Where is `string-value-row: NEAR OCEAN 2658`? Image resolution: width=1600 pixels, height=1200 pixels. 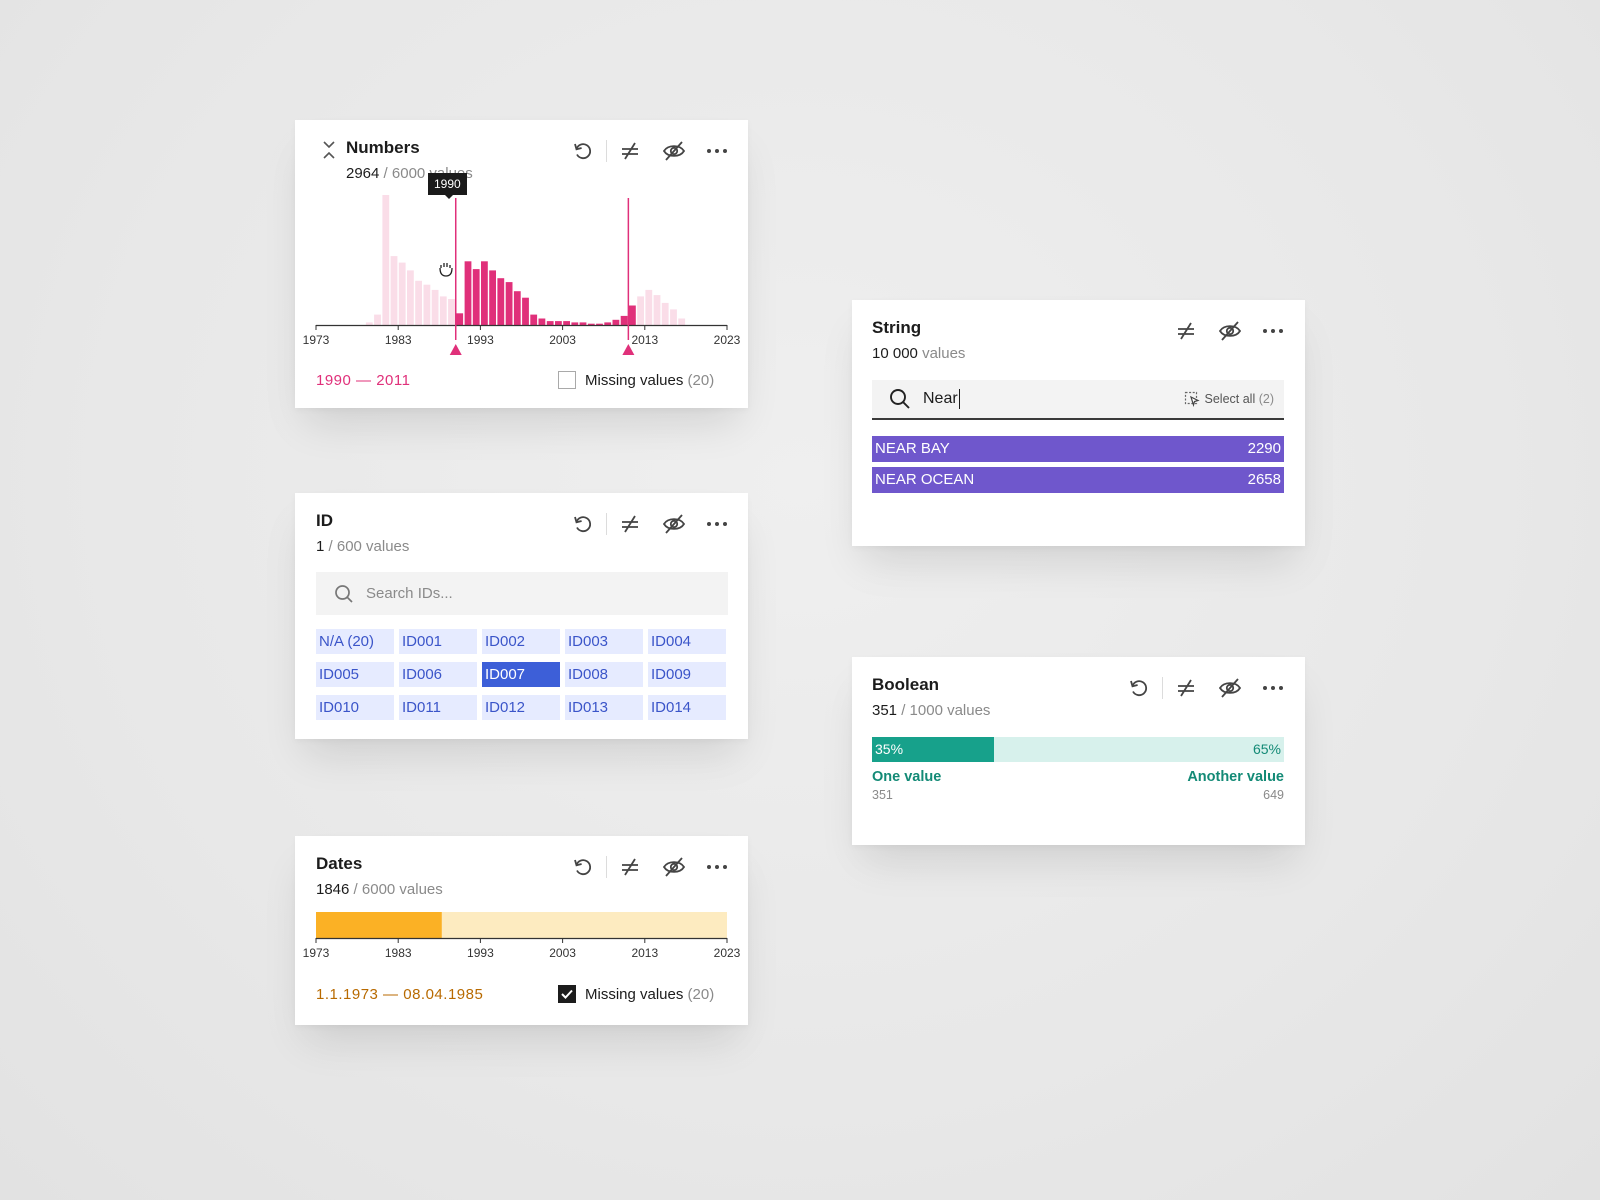
string-value-row: NEAR OCEAN 2658 is located at coordinates (1078, 480).